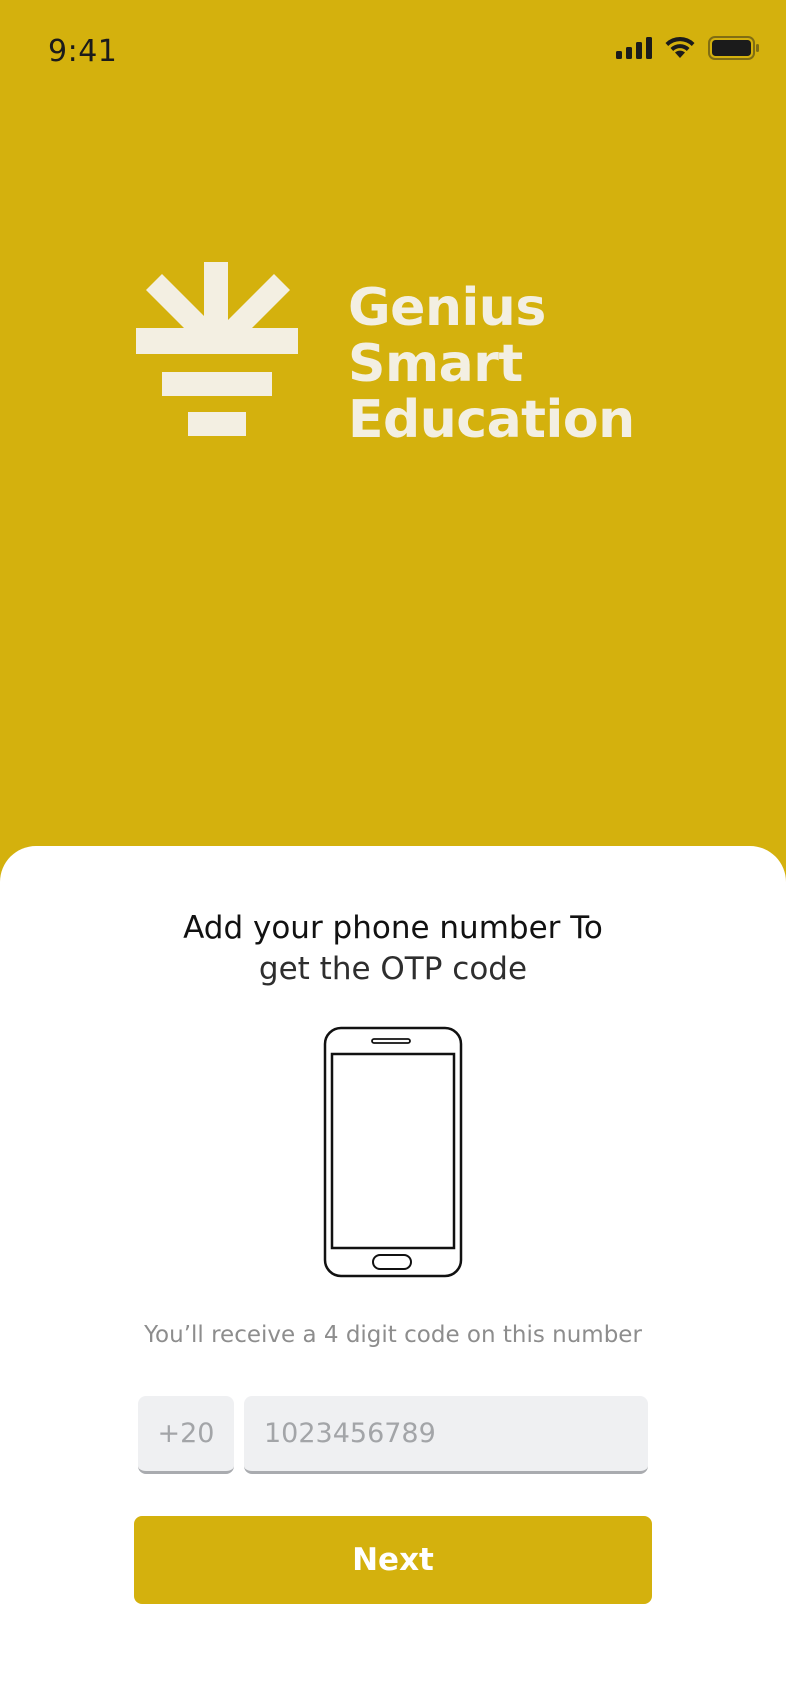 Image resolution: width=786 pixels, height=1704 pixels. I want to click on status-icons, so click(688, 48).